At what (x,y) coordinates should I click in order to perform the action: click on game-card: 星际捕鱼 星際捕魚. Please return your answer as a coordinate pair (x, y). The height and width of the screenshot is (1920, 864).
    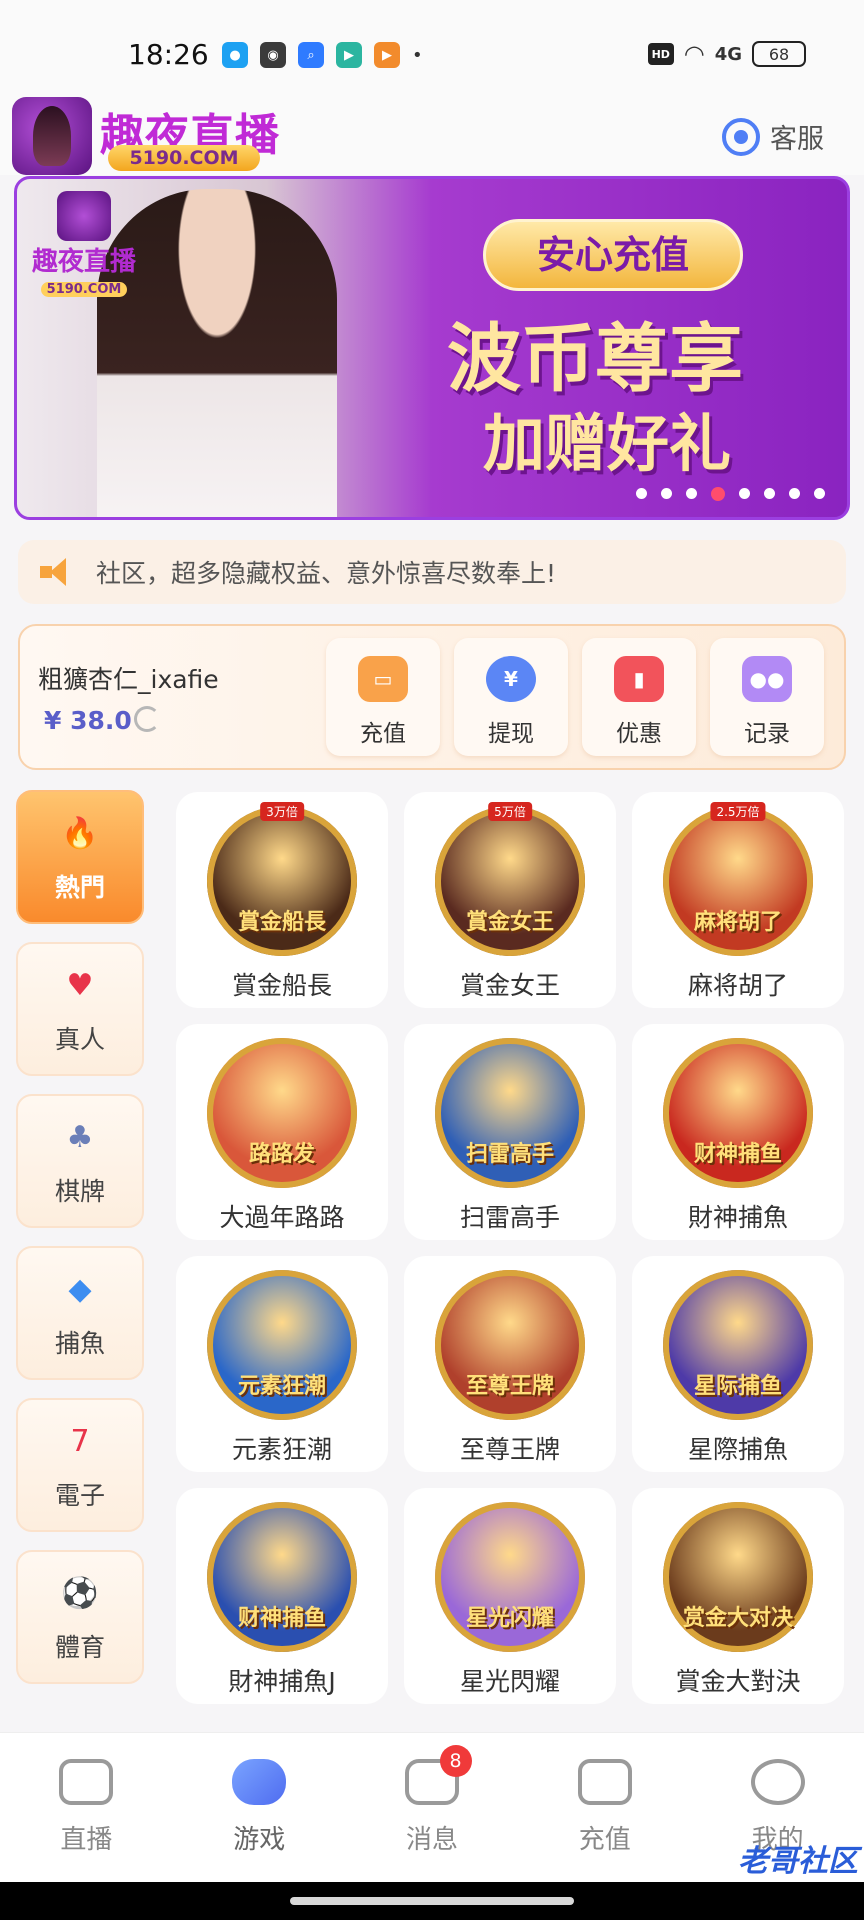
    Looking at the image, I should click on (738, 1364).